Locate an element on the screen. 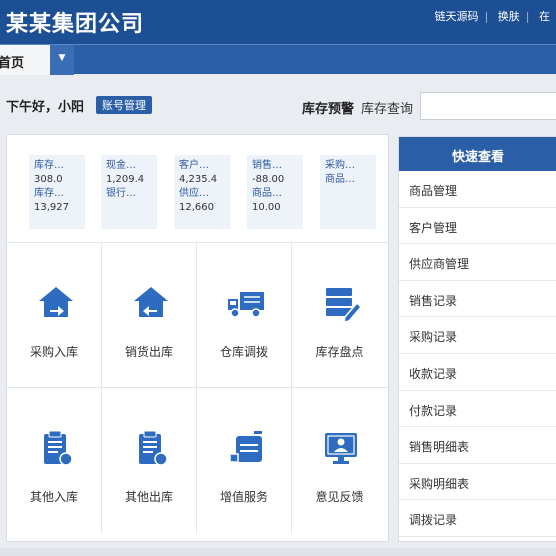  tile-label: 其他出库 is located at coordinates (148, 497).